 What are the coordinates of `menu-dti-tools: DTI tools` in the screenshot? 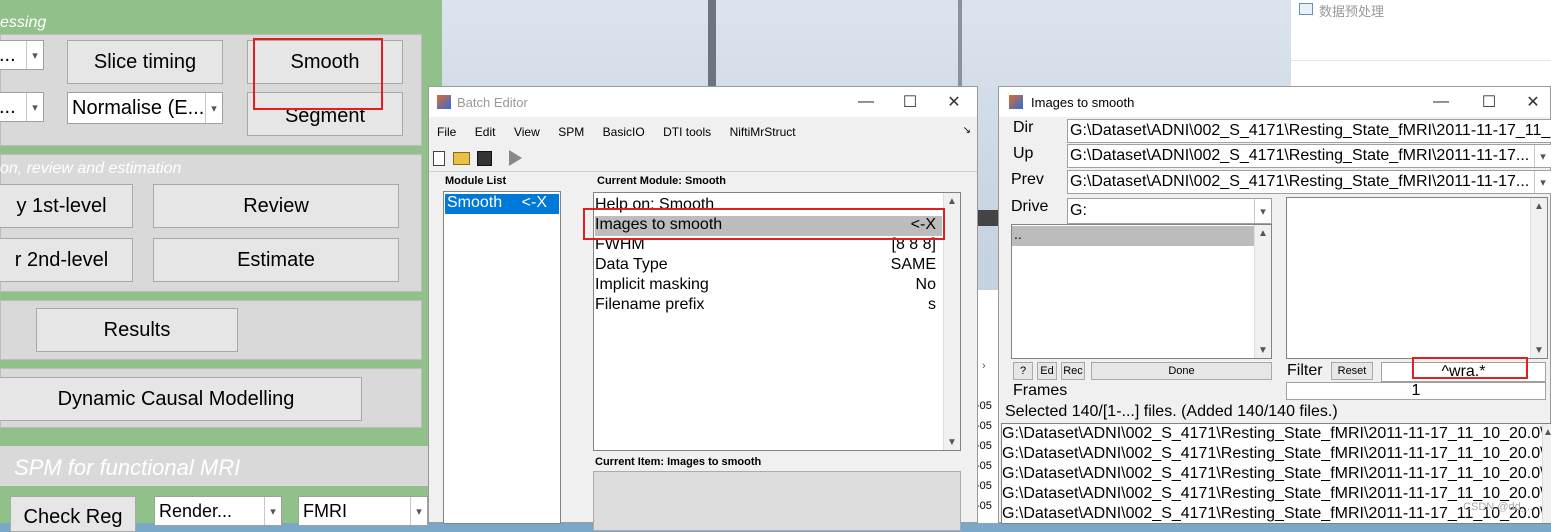 It's located at (687, 132).